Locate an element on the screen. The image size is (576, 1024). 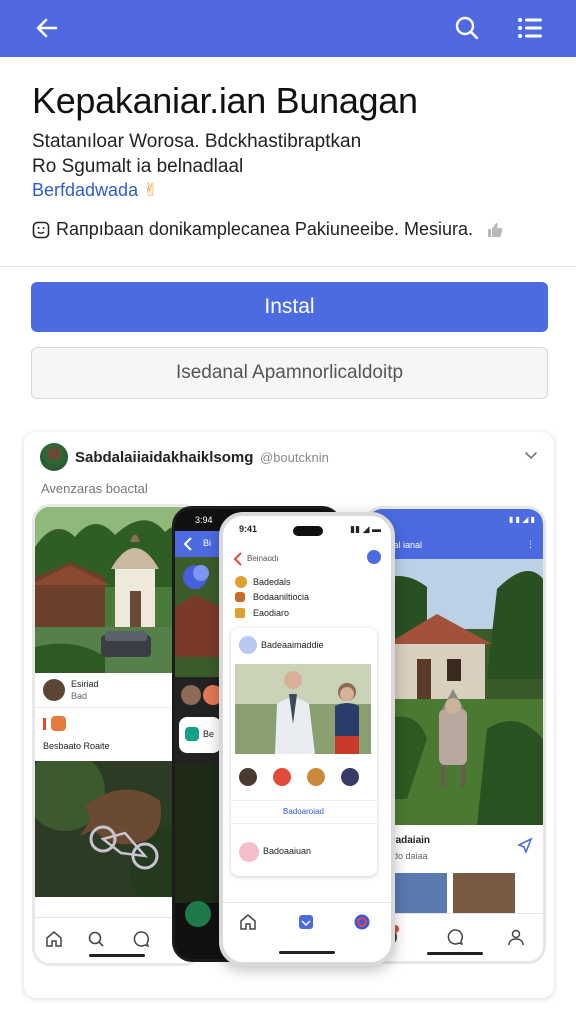
card-caption: Avenzaras boactal is located at coordinates (94, 488).